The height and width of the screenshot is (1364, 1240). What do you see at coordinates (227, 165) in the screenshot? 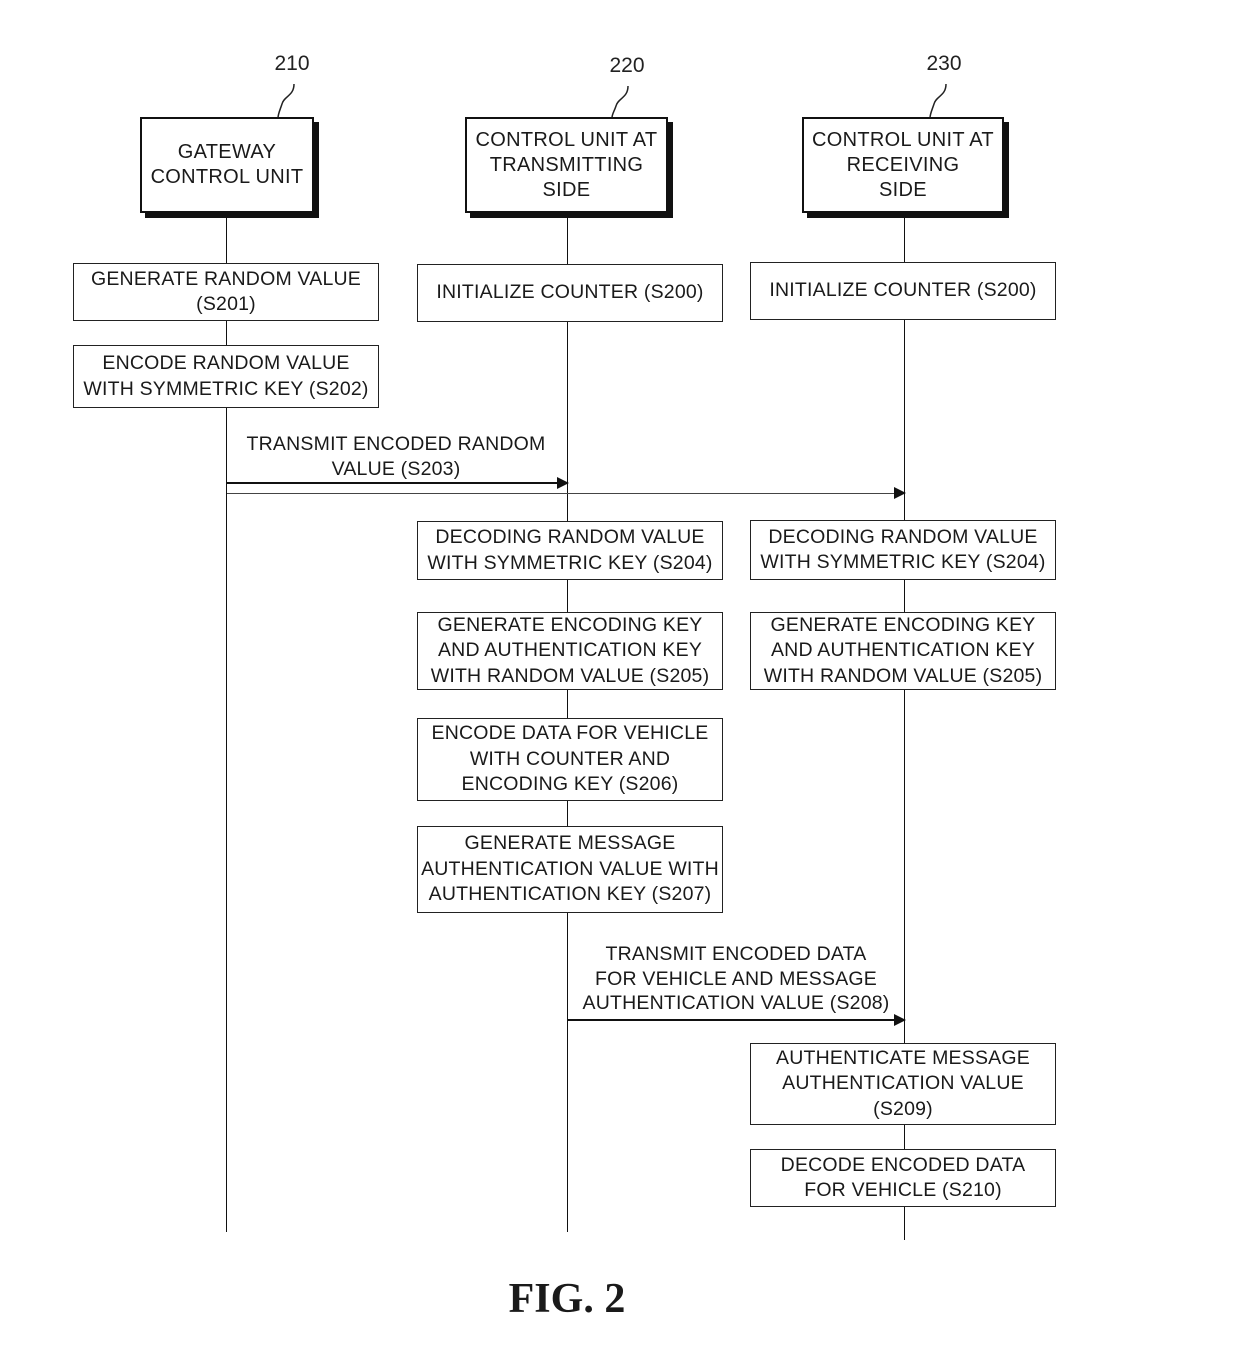
I see `participant-gateway-control-unit: GATEWAY CONTROL UNIT` at bounding box center [227, 165].